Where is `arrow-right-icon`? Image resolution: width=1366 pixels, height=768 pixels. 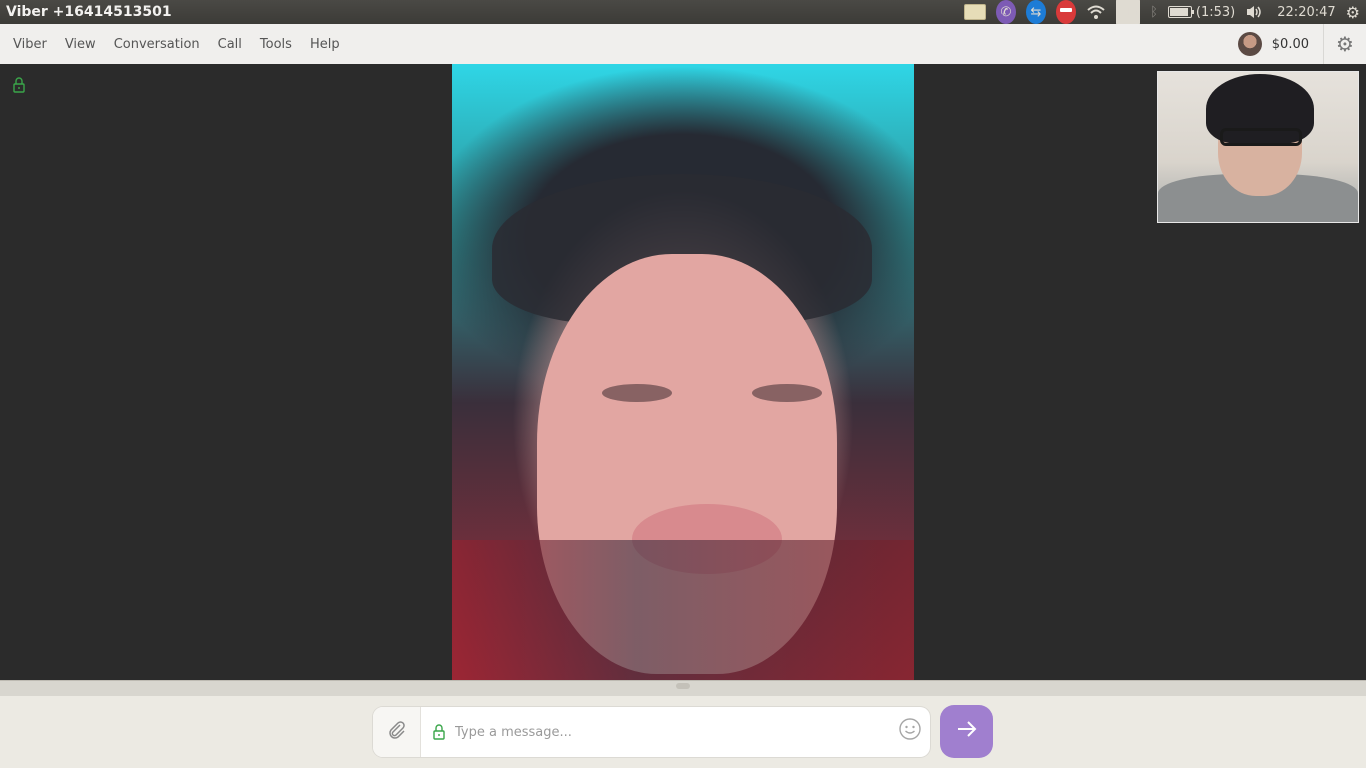 arrow-right-icon is located at coordinates (967, 732).